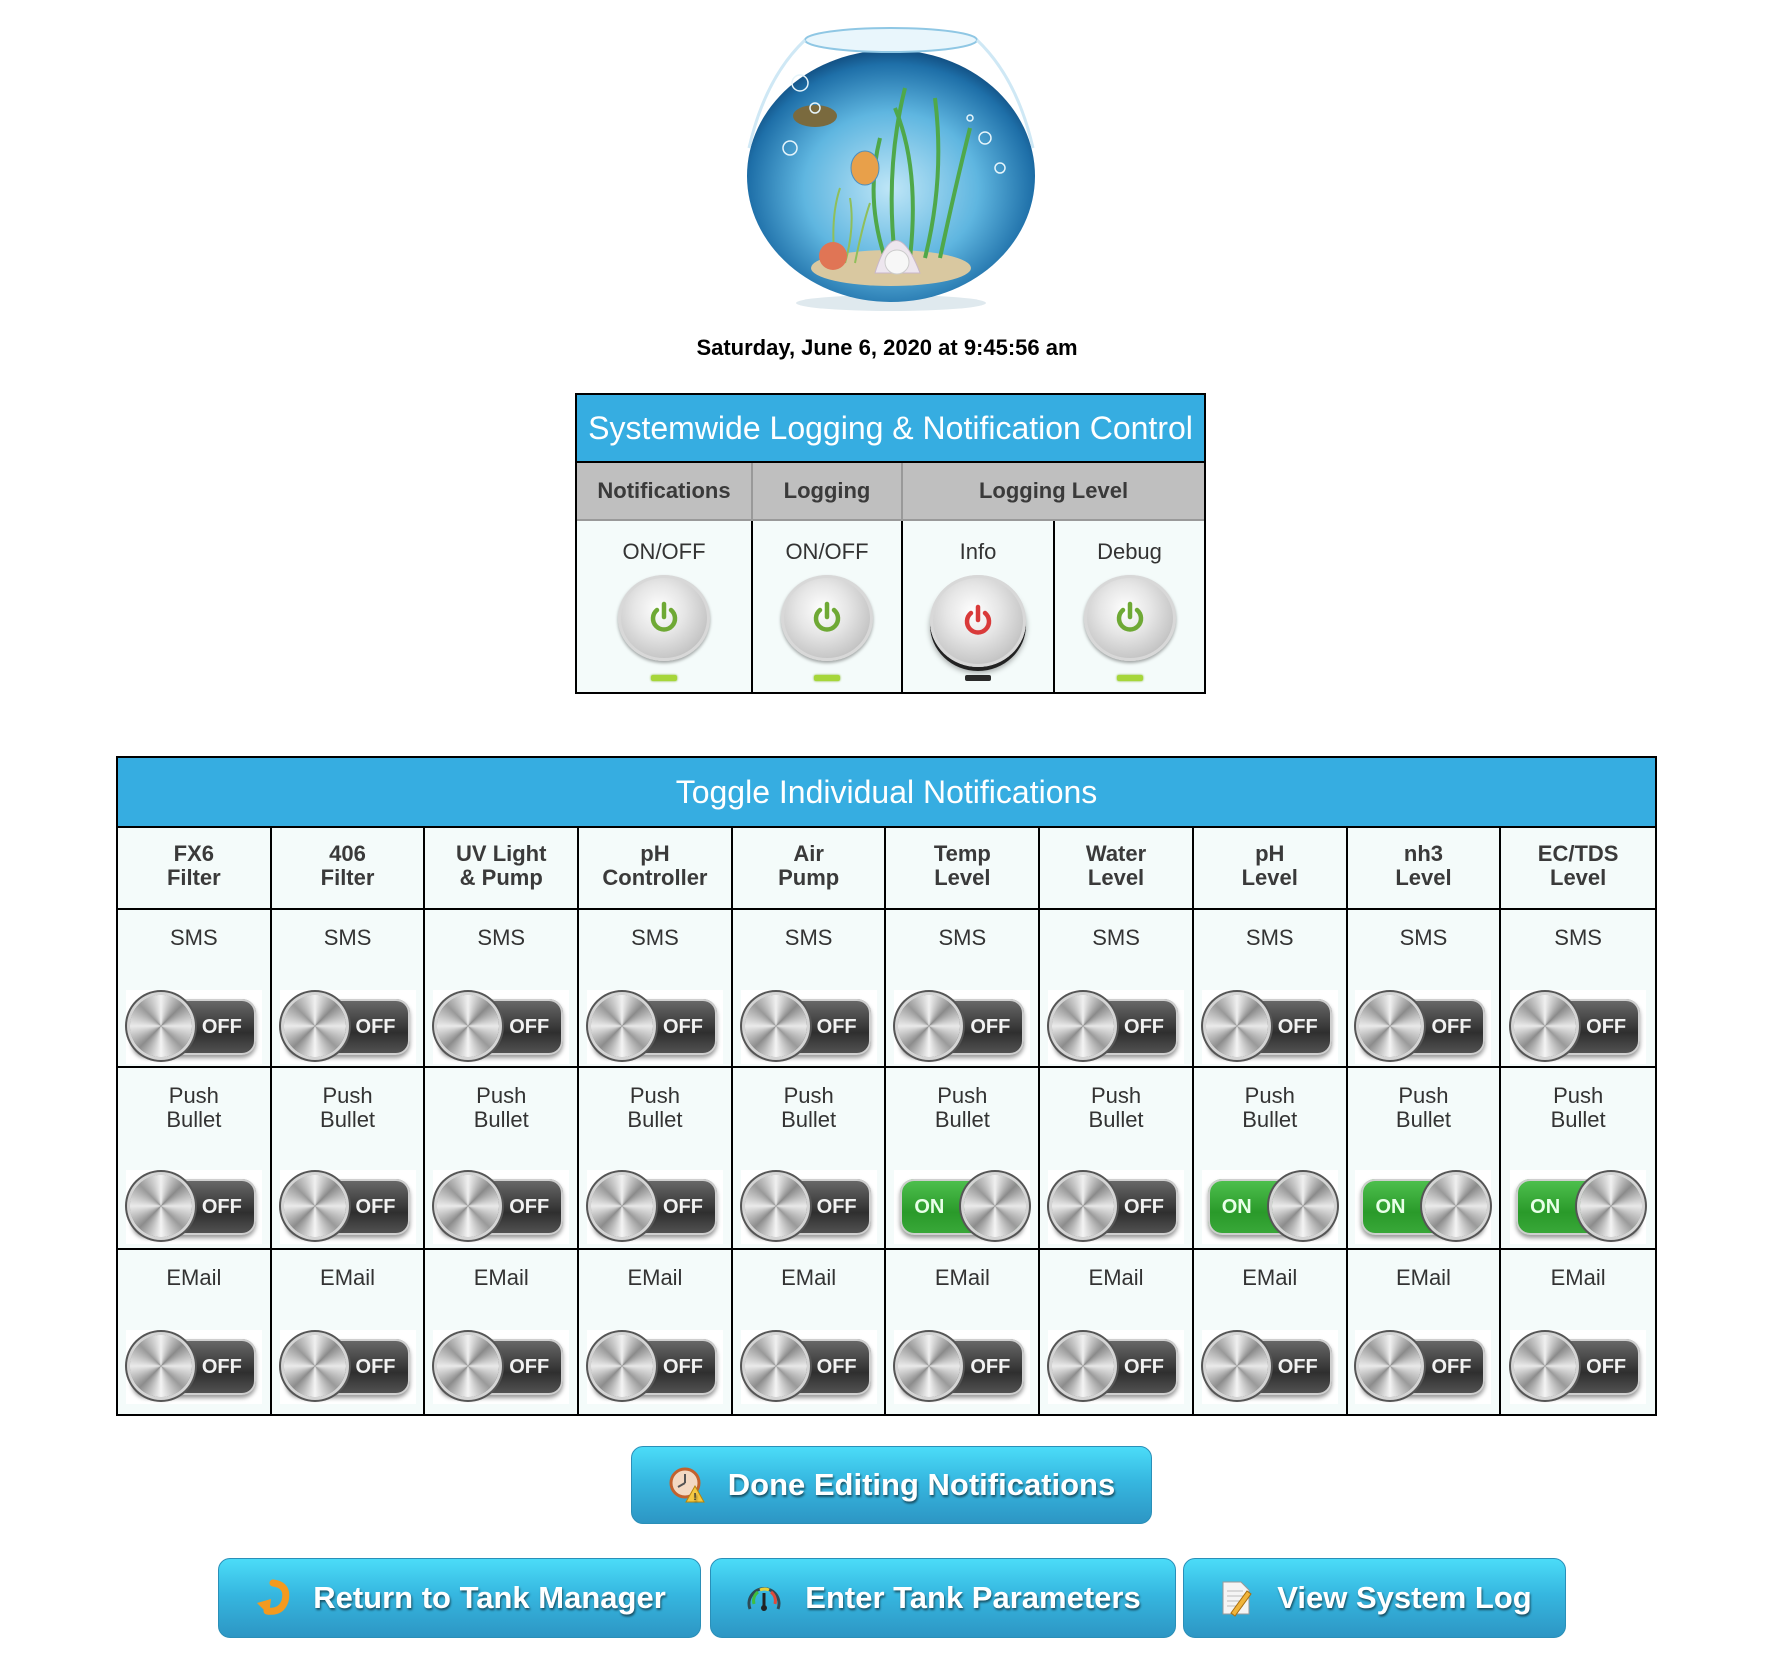 The height and width of the screenshot is (1662, 1774). I want to click on return-arrow-icon, so click(272, 1598).